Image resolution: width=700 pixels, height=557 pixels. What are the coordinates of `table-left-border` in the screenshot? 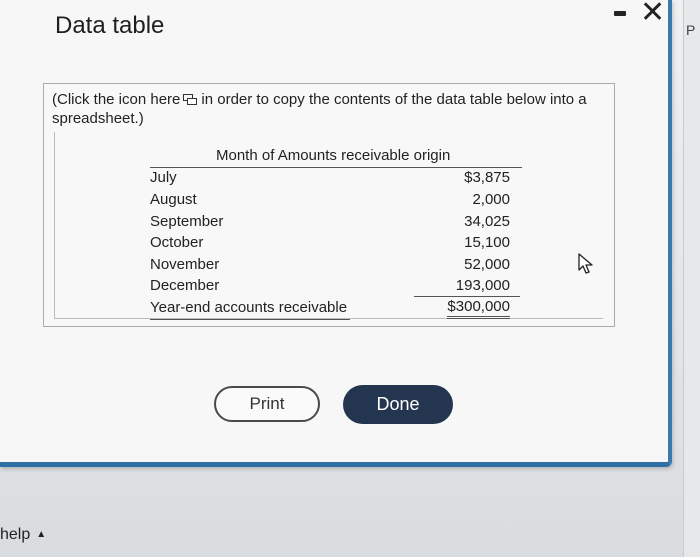 It's located at (54, 225).